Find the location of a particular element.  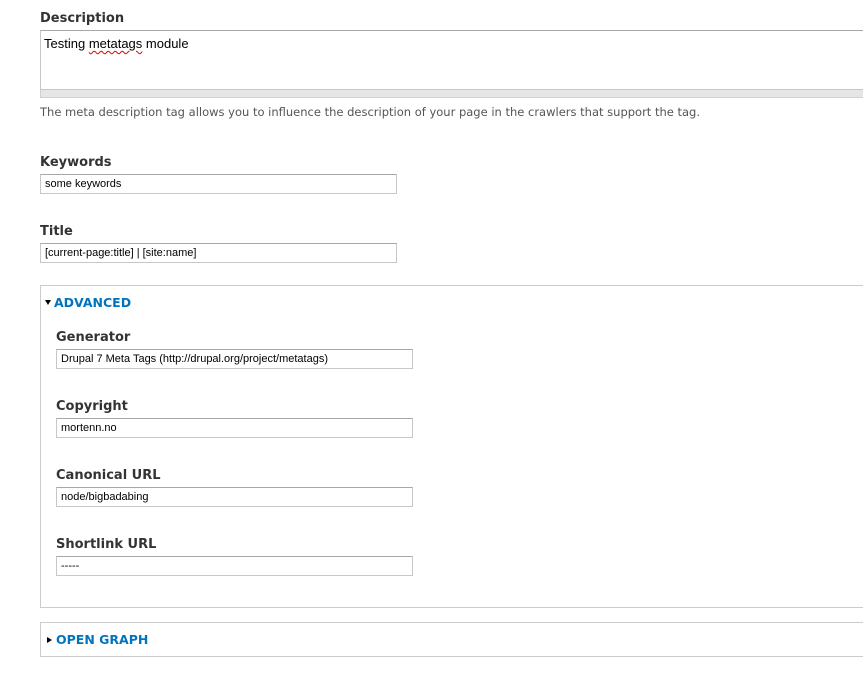

description-textarea: Testing metatags module is located at coordinates (451, 60).